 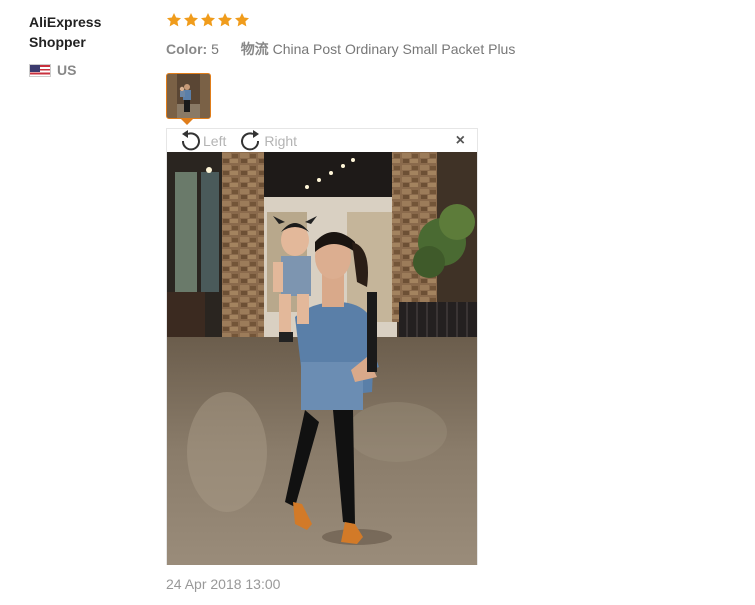 What do you see at coordinates (322, 140) in the screenshot?
I see `viewer-toolbar: Left Right ×` at bounding box center [322, 140].